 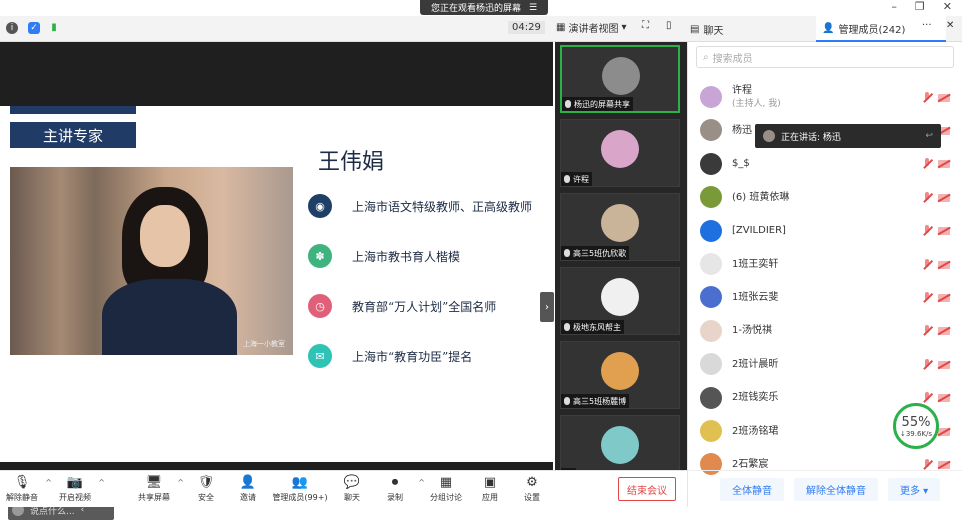 I want to click on sidebar-toggle-icon: ▯, so click(x=669, y=25).